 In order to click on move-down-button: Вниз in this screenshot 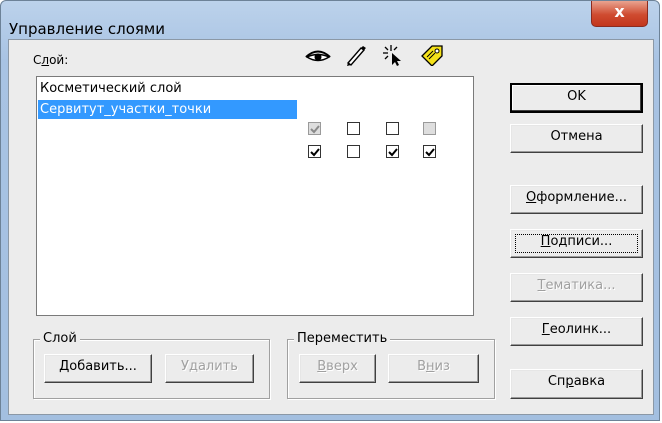, I will do `click(433, 368)`.